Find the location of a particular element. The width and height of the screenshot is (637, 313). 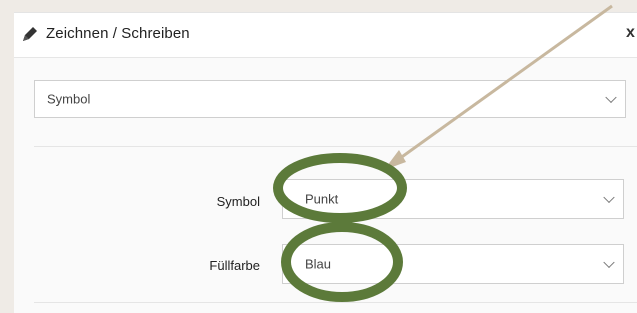

fill-color-select-value: Blau is located at coordinates (318, 264).